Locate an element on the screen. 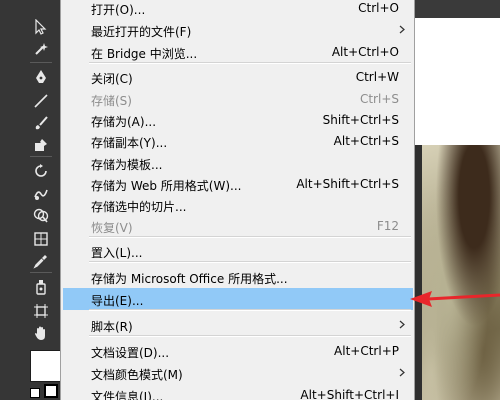 This screenshot has width=500, height=400. fill-color-swatch is located at coordinates (46, 366).